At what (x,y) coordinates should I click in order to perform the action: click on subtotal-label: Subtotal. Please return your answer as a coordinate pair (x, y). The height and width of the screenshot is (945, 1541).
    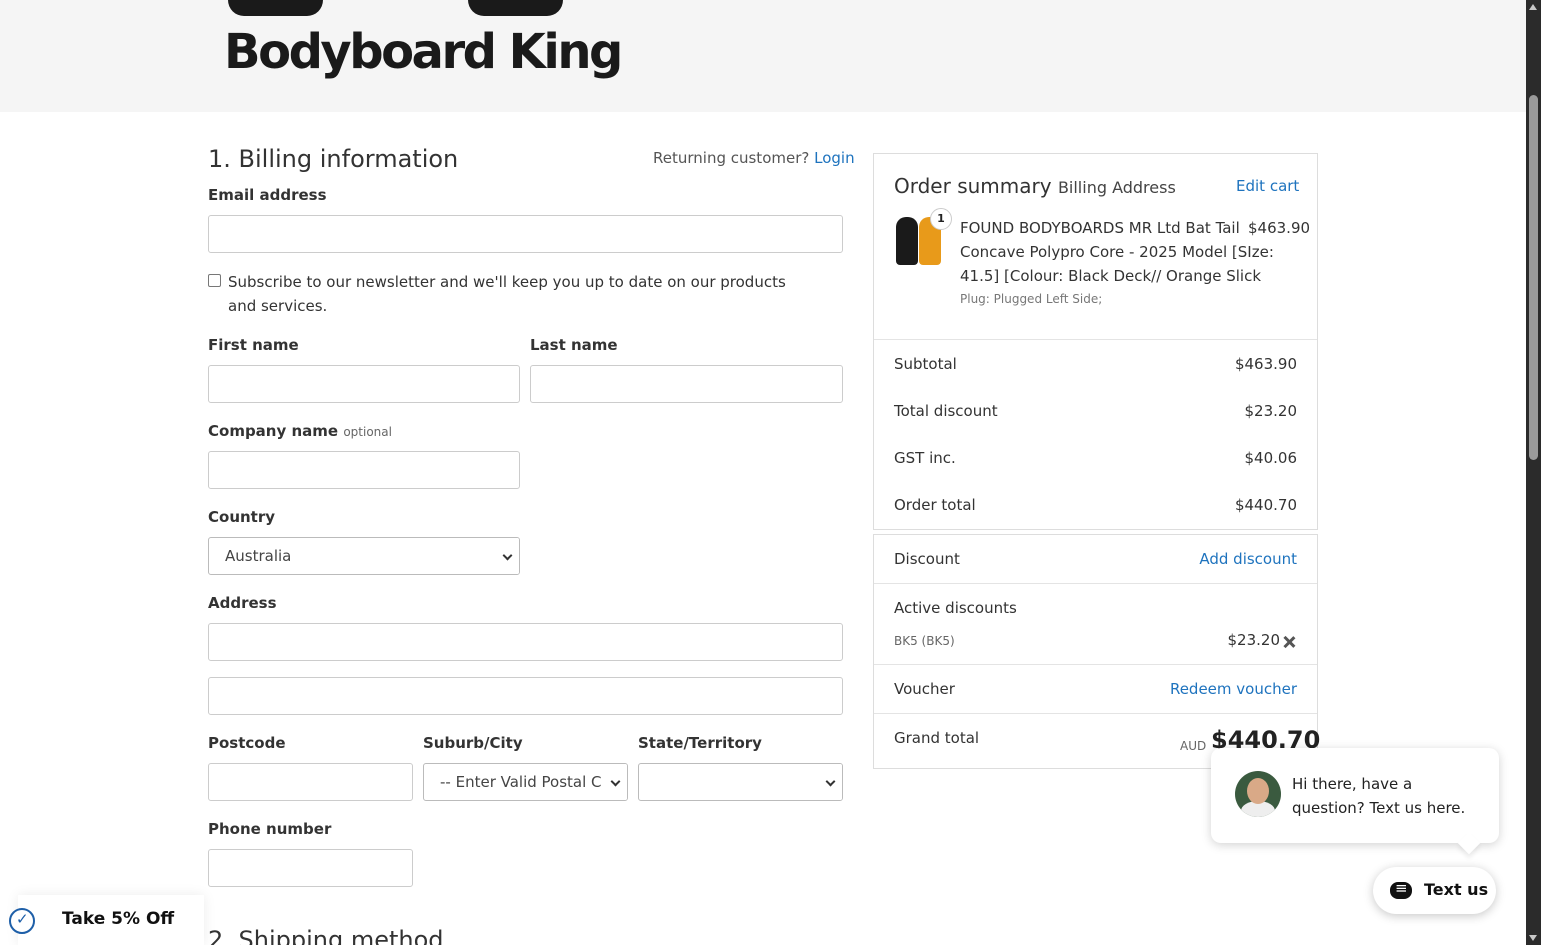
    Looking at the image, I should click on (925, 364).